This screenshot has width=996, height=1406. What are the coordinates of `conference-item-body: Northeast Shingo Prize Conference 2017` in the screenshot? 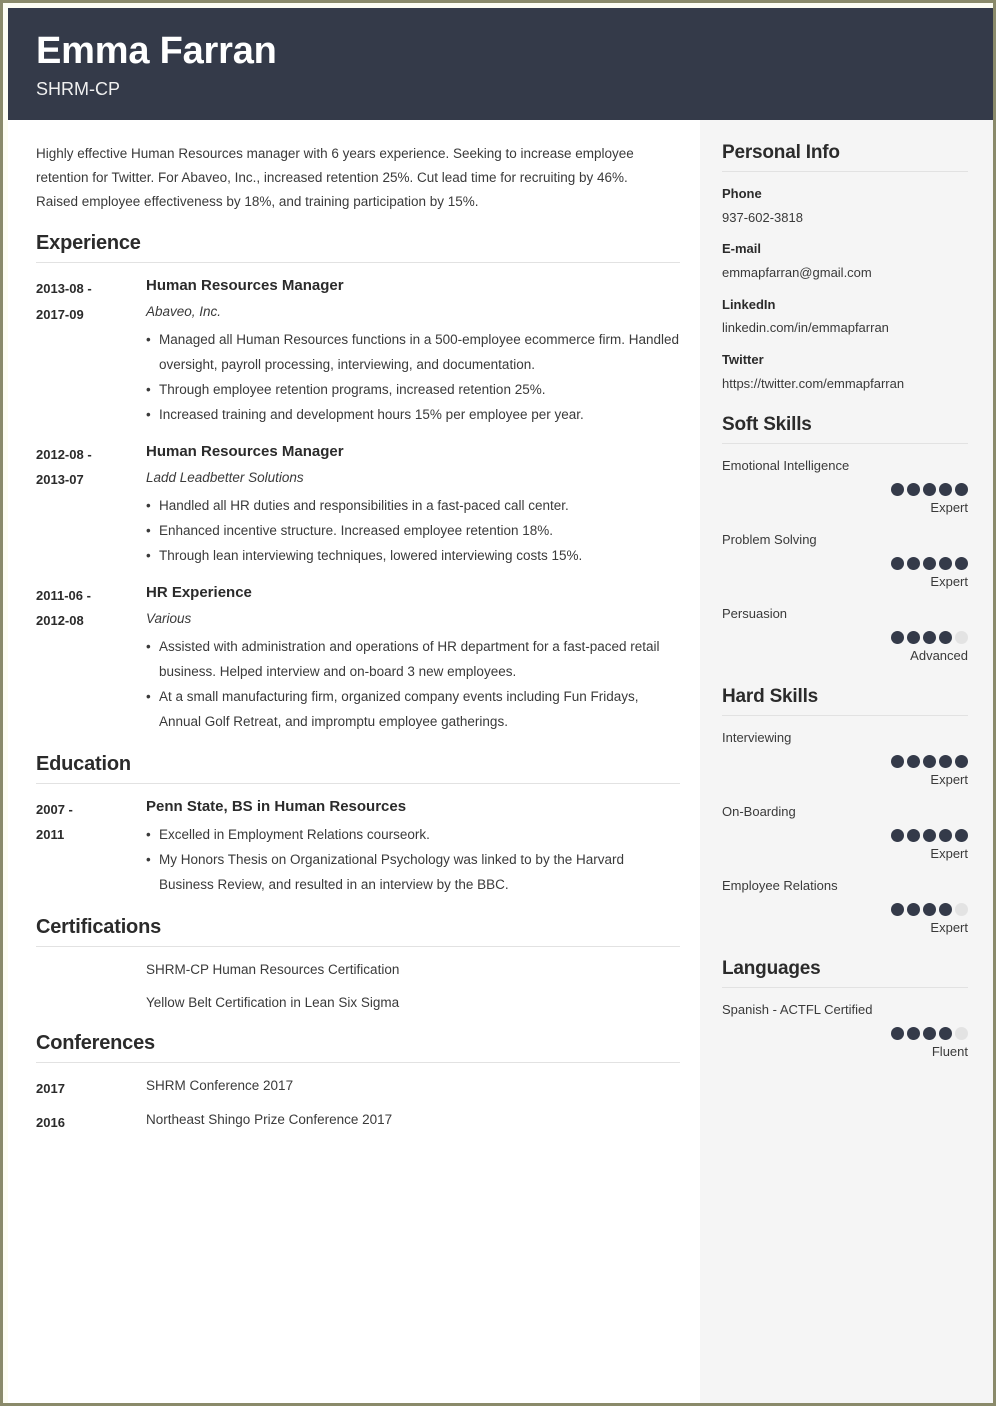 It's located at (413, 1122).